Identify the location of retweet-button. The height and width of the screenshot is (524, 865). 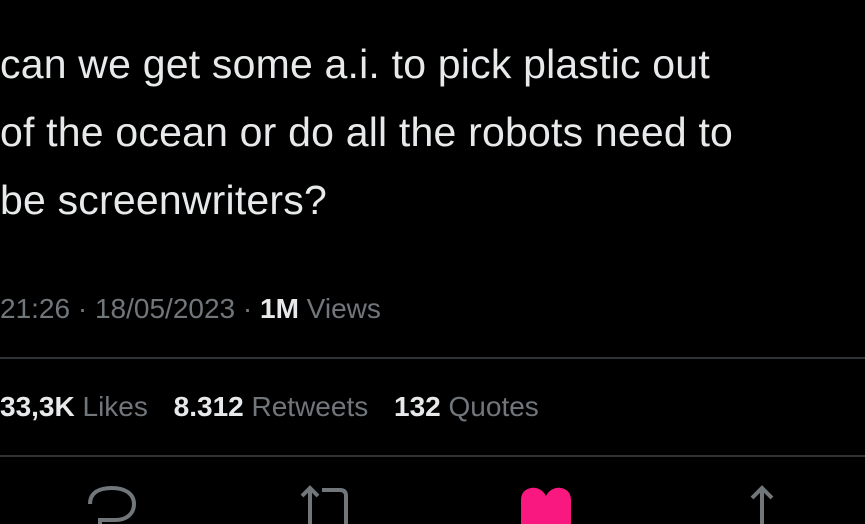
(326, 504).